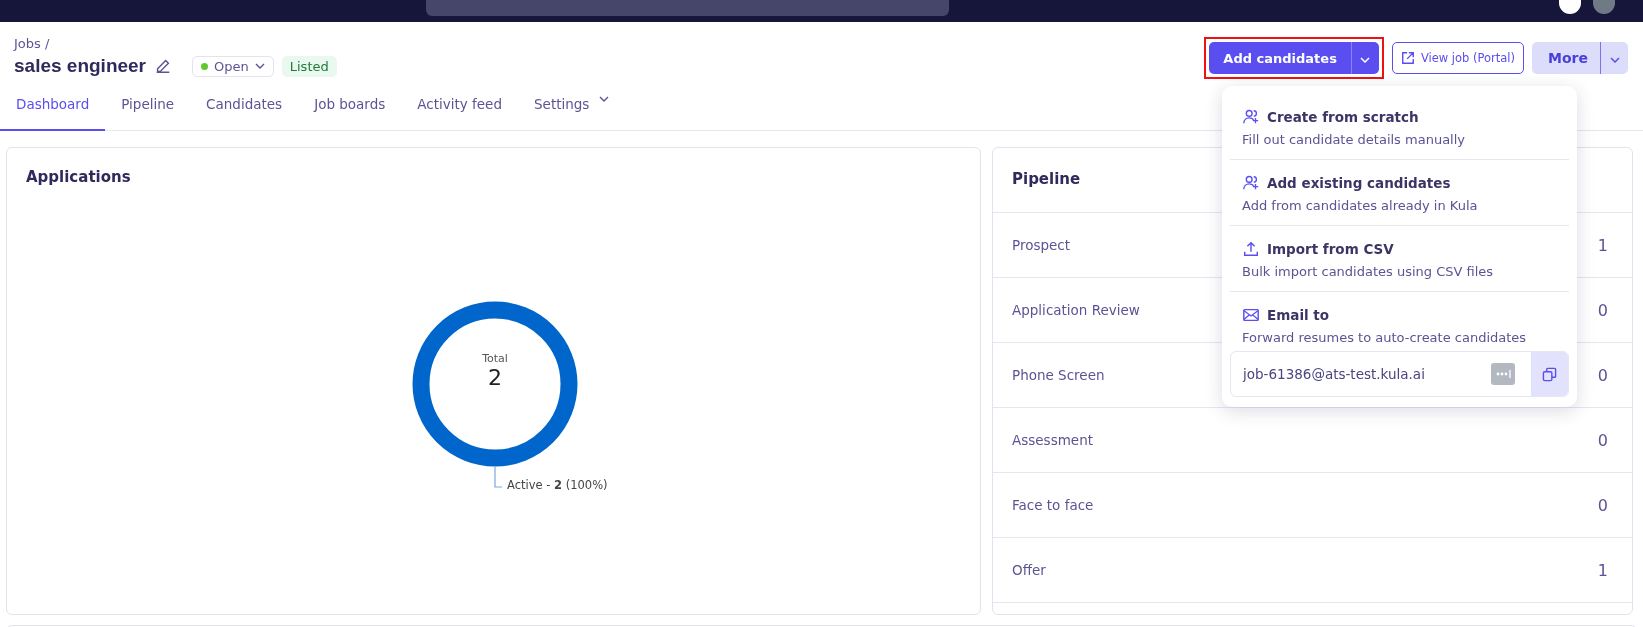 The image size is (1643, 627). I want to click on menu-item-title: Import from CSV, so click(1330, 249).